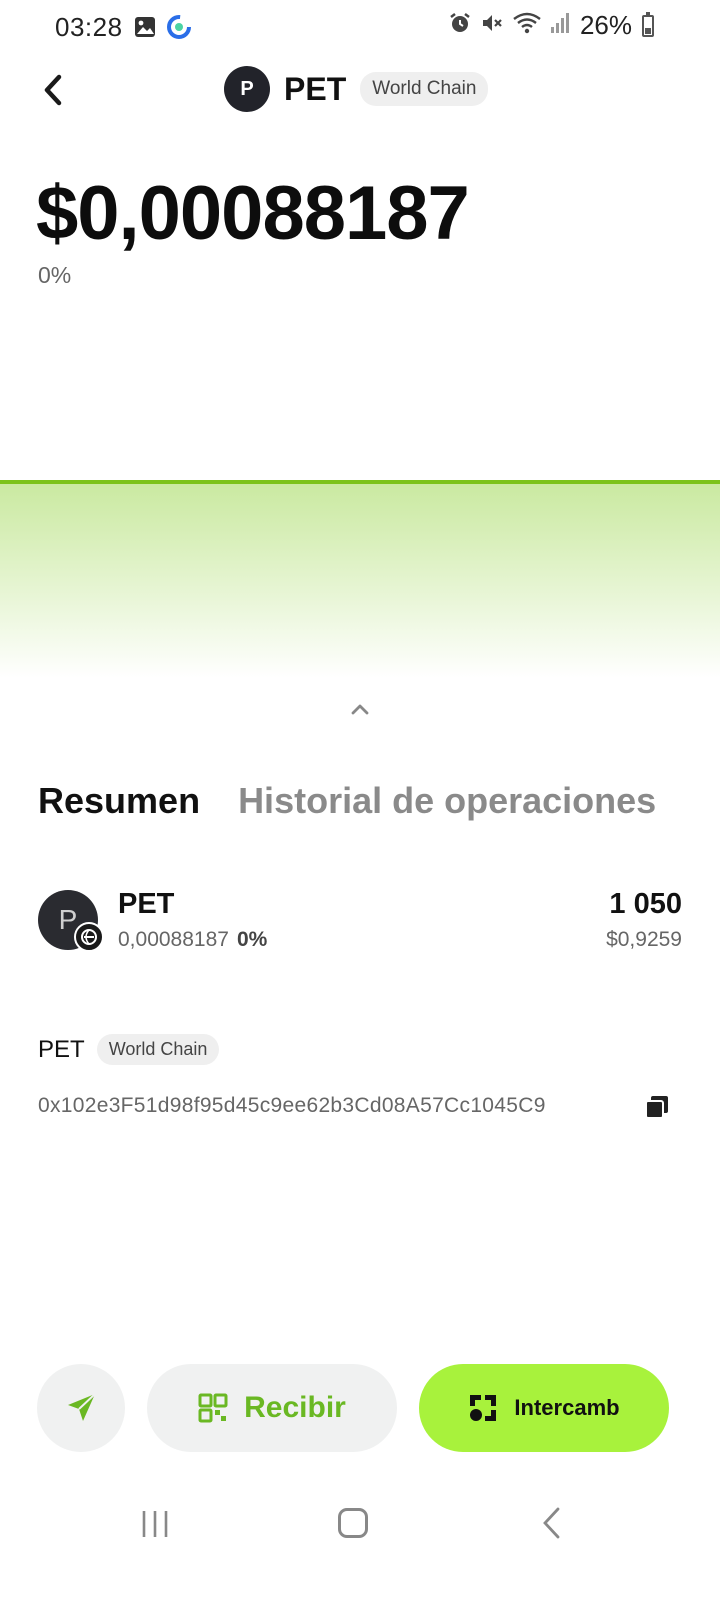 The width and height of the screenshot is (720, 1600). Describe the element at coordinates (163, 29) in the screenshot. I see `status-left-icons` at that location.